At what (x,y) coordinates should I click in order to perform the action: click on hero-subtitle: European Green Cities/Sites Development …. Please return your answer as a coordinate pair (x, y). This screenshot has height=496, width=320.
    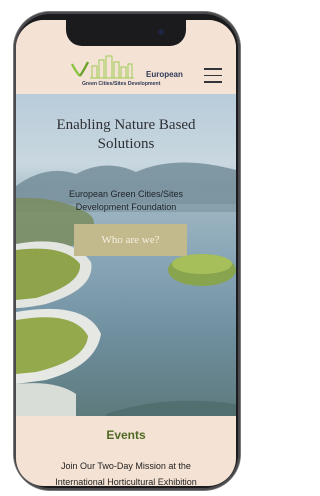
    Looking at the image, I should click on (126, 201).